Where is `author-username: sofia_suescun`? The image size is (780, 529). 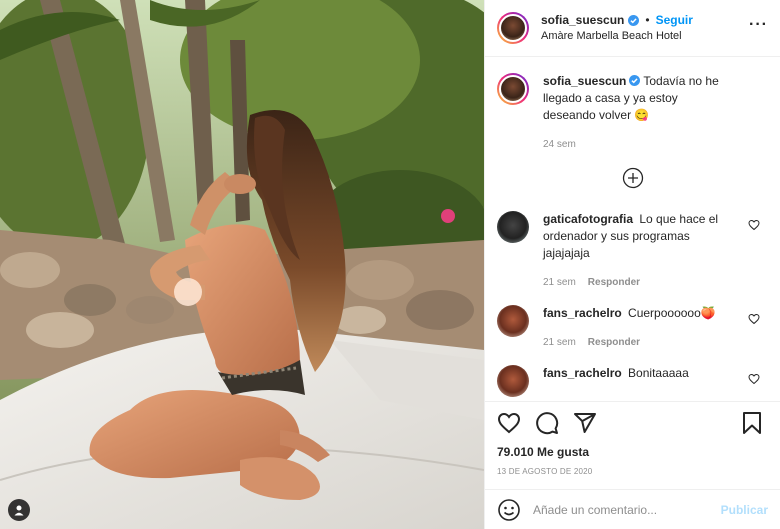
author-username: sofia_suescun is located at coordinates (582, 20).